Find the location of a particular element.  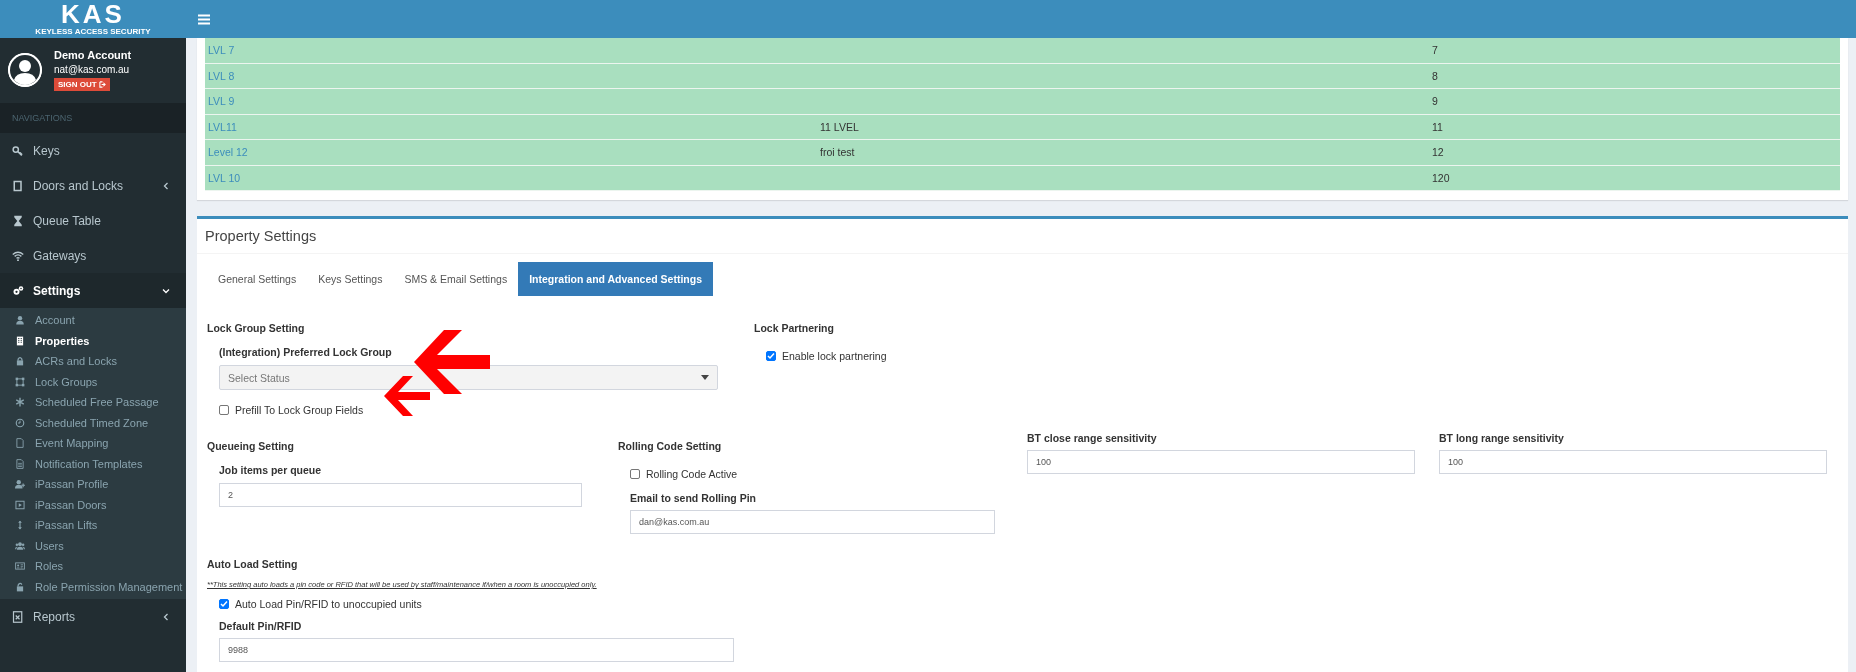

field-label: BT close range sensitivity is located at coordinates (1092, 438).